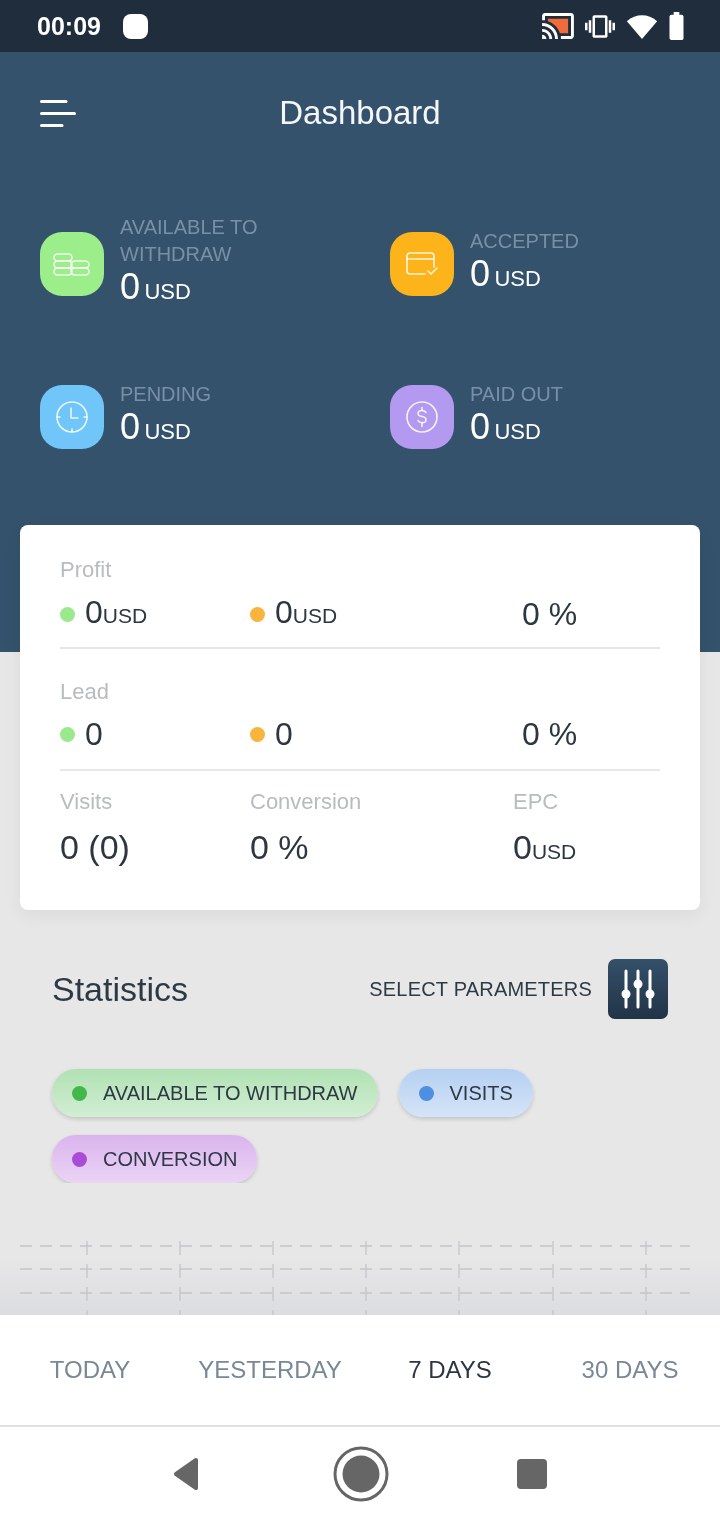 The width and height of the screenshot is (720, 1520). Describe the element at coordinates (120, 989) in the screenshot. I see `section-title: Statistics` at that location.